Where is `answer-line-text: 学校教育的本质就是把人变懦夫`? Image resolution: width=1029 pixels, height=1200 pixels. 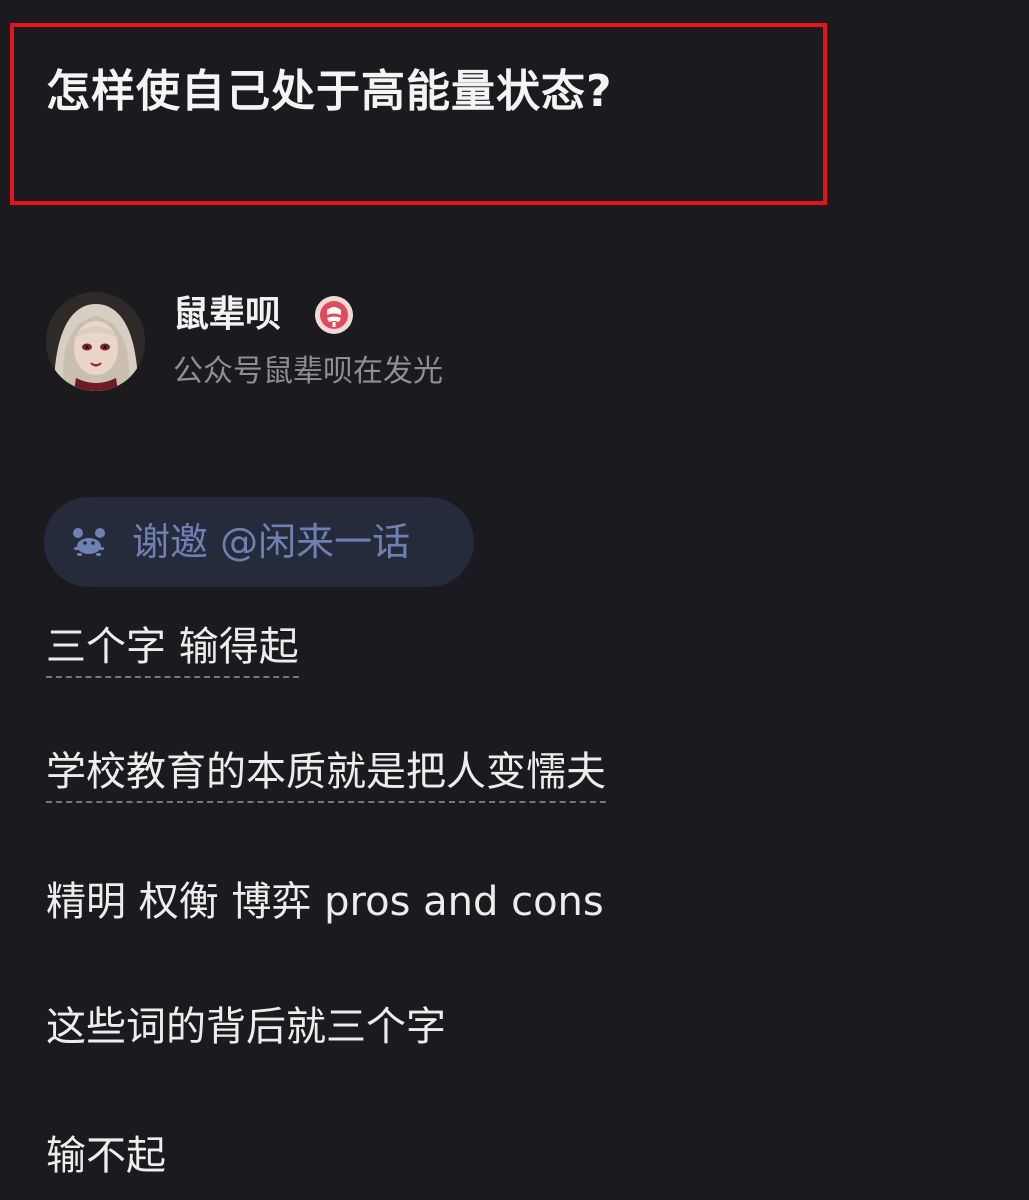
answer-line-text: 学校教育的本质就是把人变懦夫 is located at coordinates (326, 776).